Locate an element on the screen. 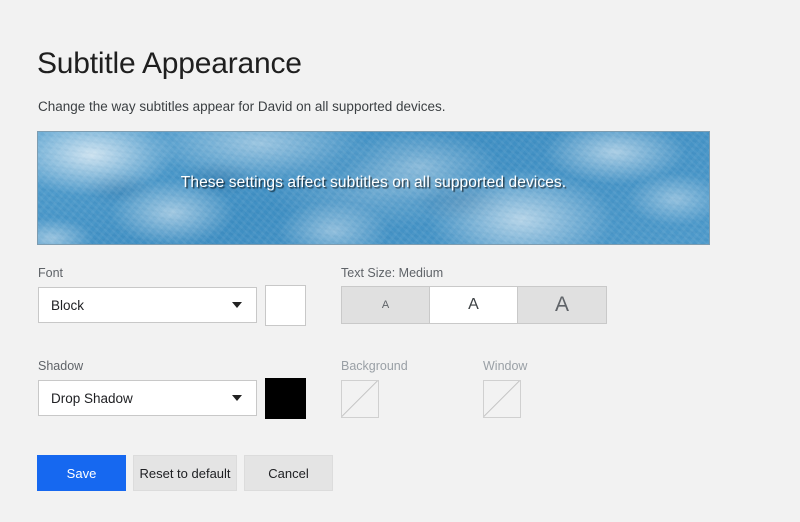 Image resolution: width=800 pixels, height=522 pixels. text-size-option-medium: A is located at coordinates (474, 305).